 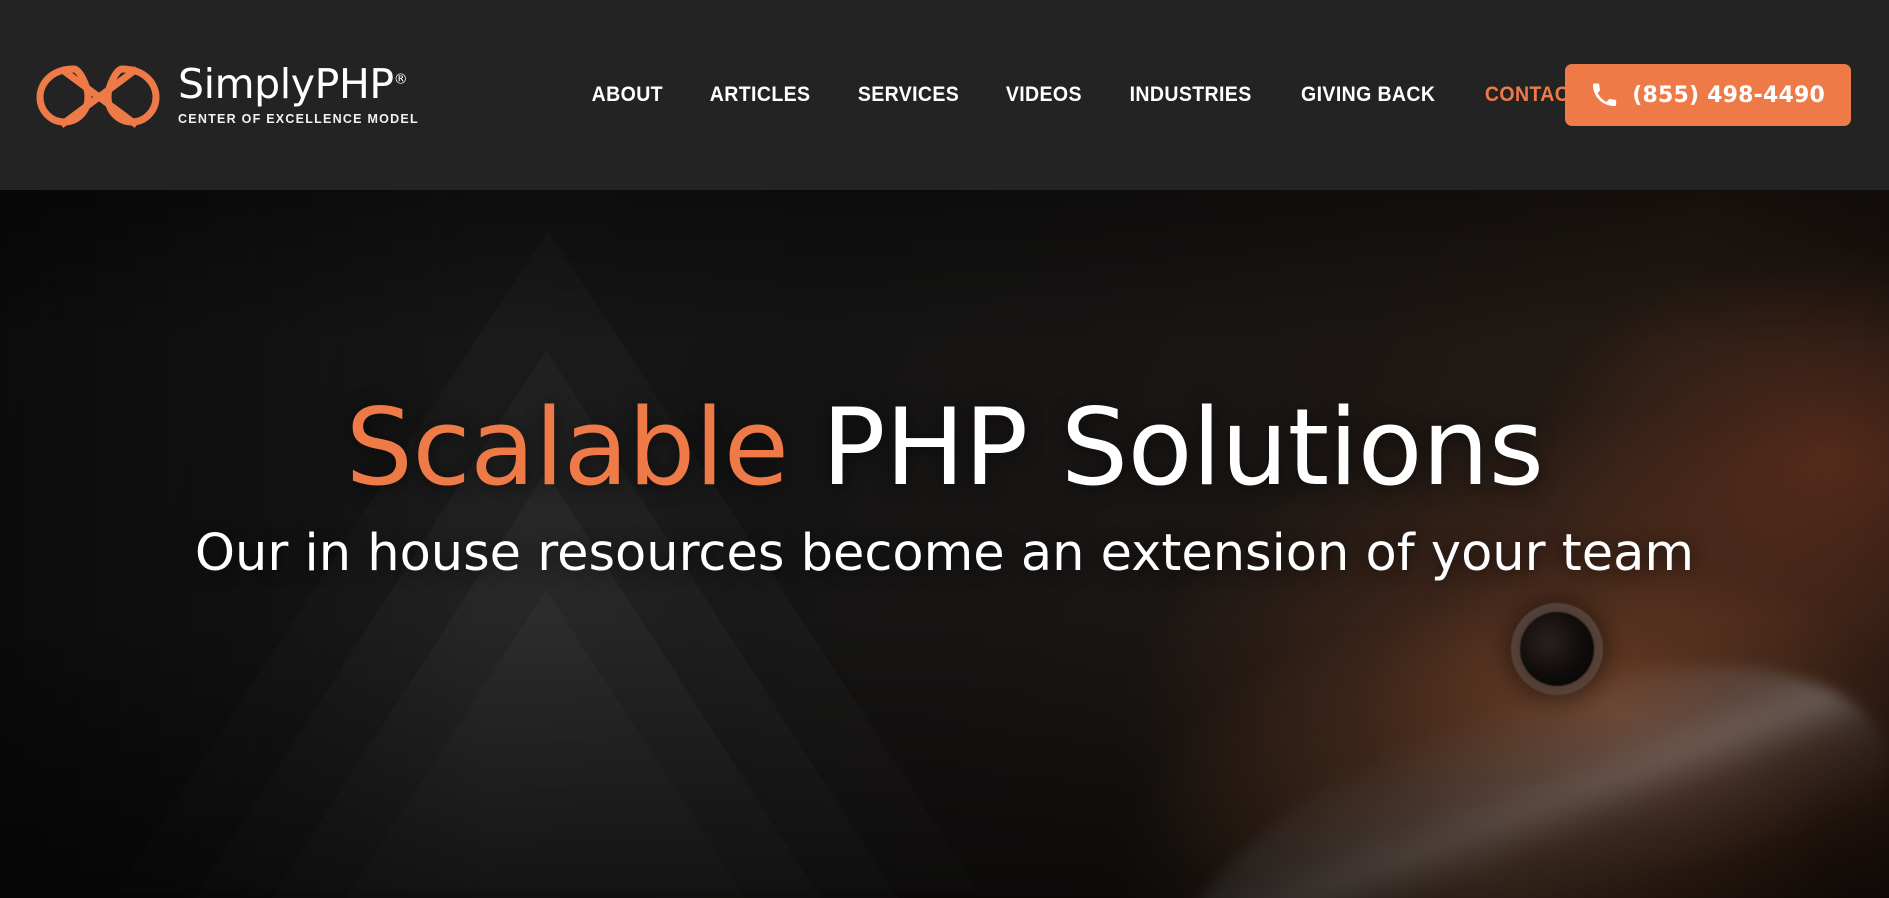 I want to click on brand-logo-link: SimplyPHP® CENTER OF EXCELLENCE MODEL, so click(x=226, y=95).